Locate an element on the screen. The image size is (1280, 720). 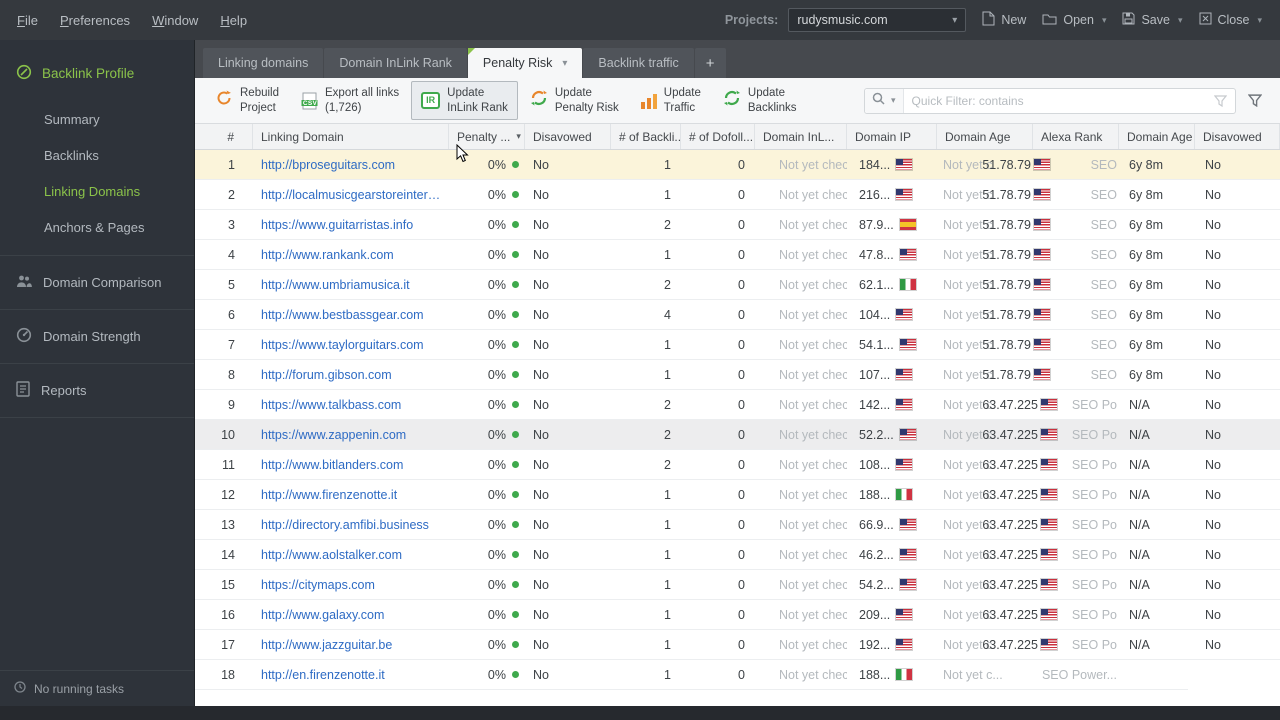
linking-domain-link: https://www.guitarristas.info is located at coordinates (337, 225).